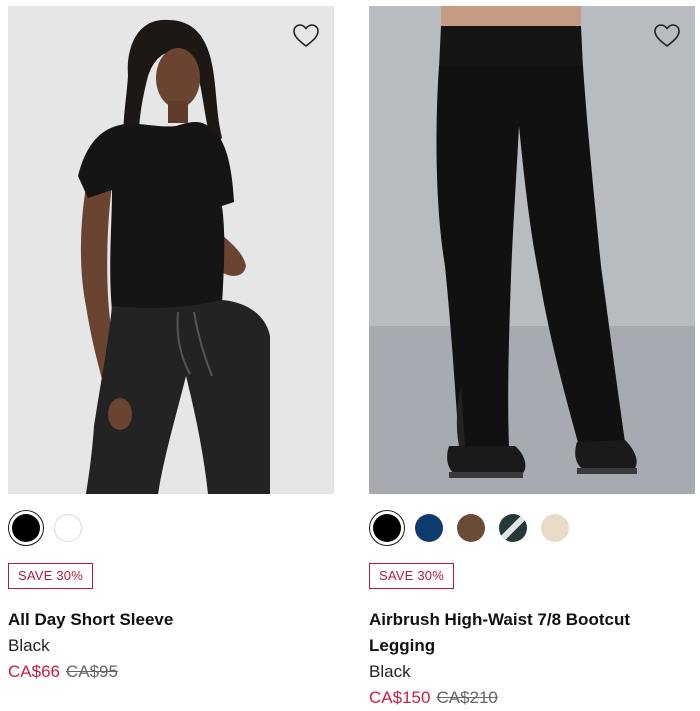  What do you see at coordinates (171, 646) in the screenshot?
I see `product-info: All Day Short Sleeve Black CA$66 CA$95` at bounding box center [171, 646].